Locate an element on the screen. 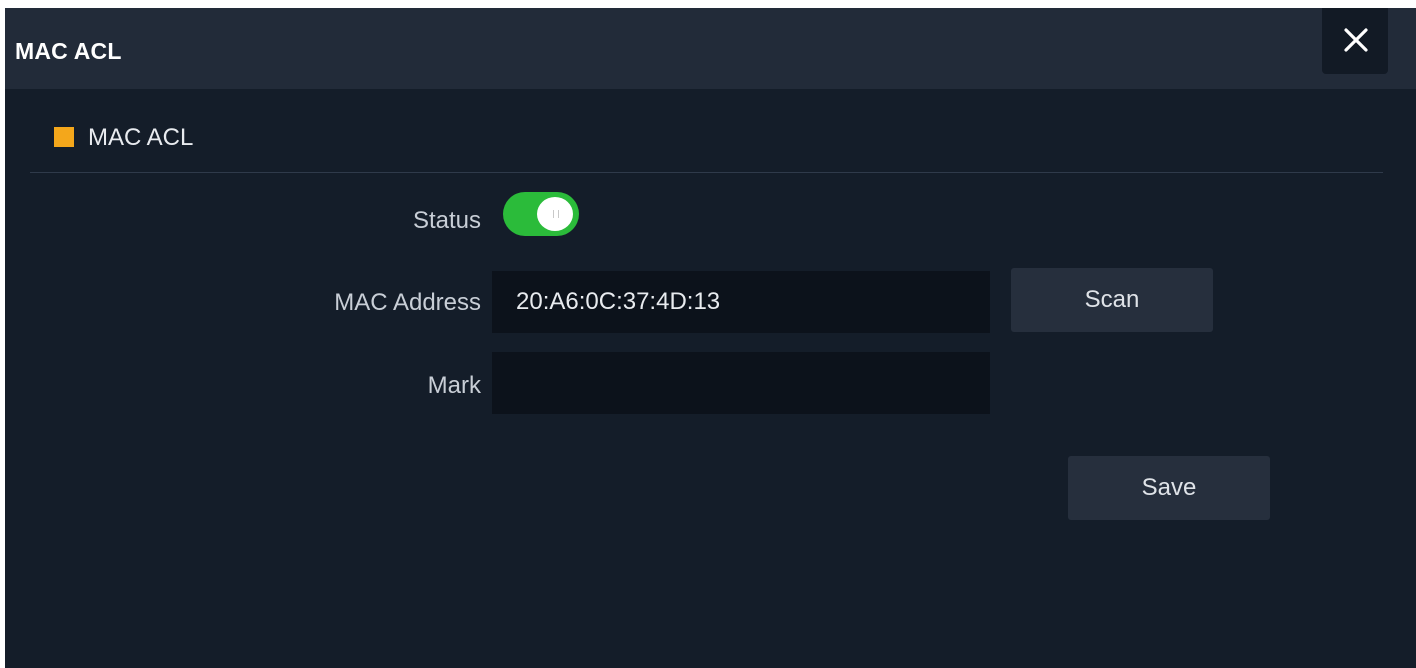  close-icon is located at coordinates (1356, 40).